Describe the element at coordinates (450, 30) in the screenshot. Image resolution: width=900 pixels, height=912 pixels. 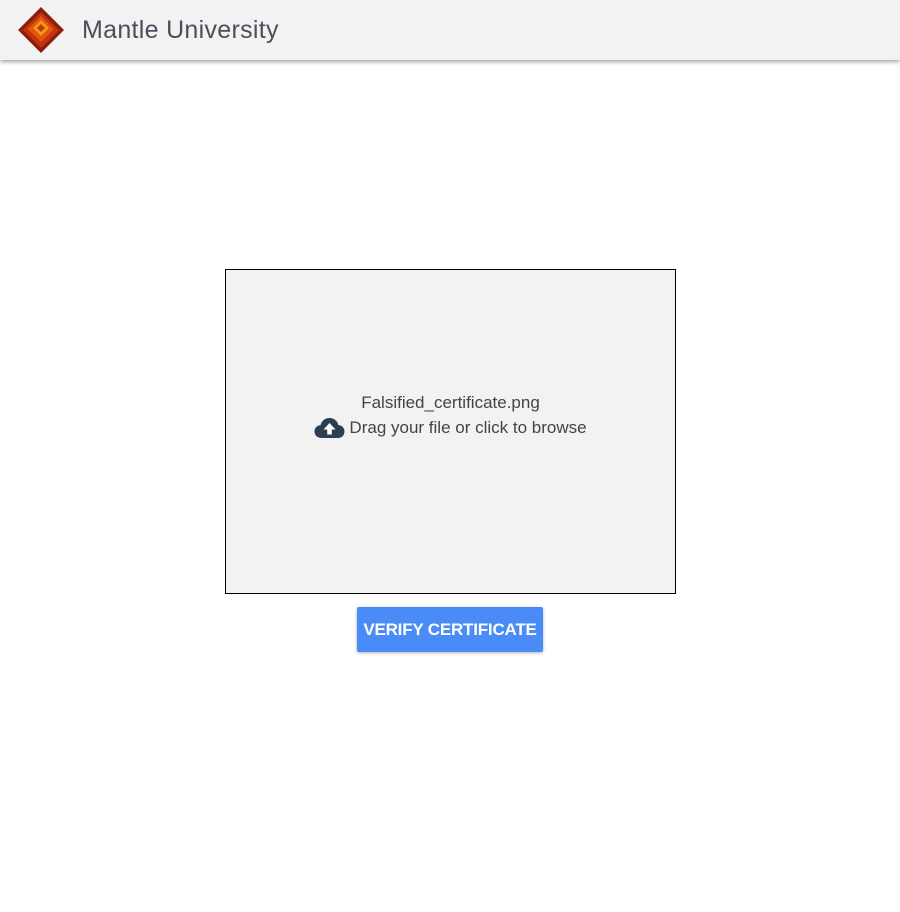
I see `app-header: Mantle University` at that location.